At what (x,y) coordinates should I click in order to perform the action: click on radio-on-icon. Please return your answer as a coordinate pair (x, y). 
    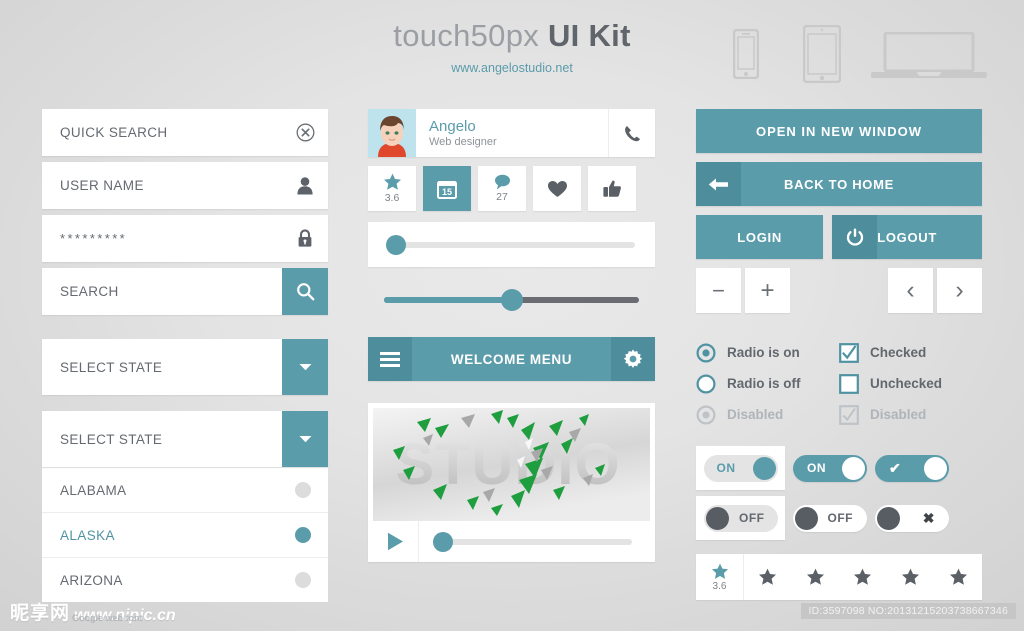
    Looking at the image, I should click on (706, 352).